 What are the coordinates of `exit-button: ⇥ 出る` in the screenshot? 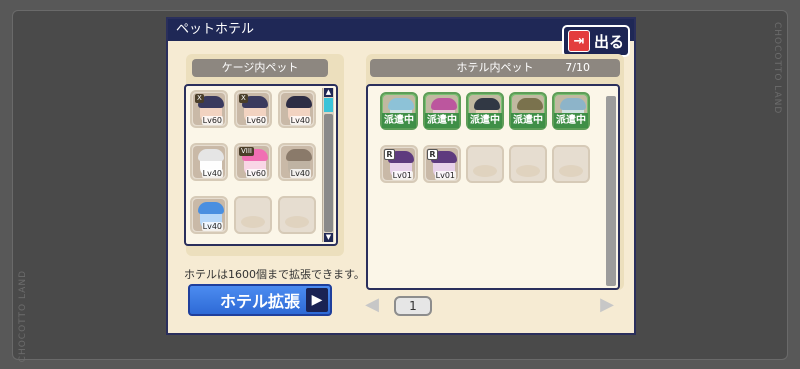 It's located at (596, 41).